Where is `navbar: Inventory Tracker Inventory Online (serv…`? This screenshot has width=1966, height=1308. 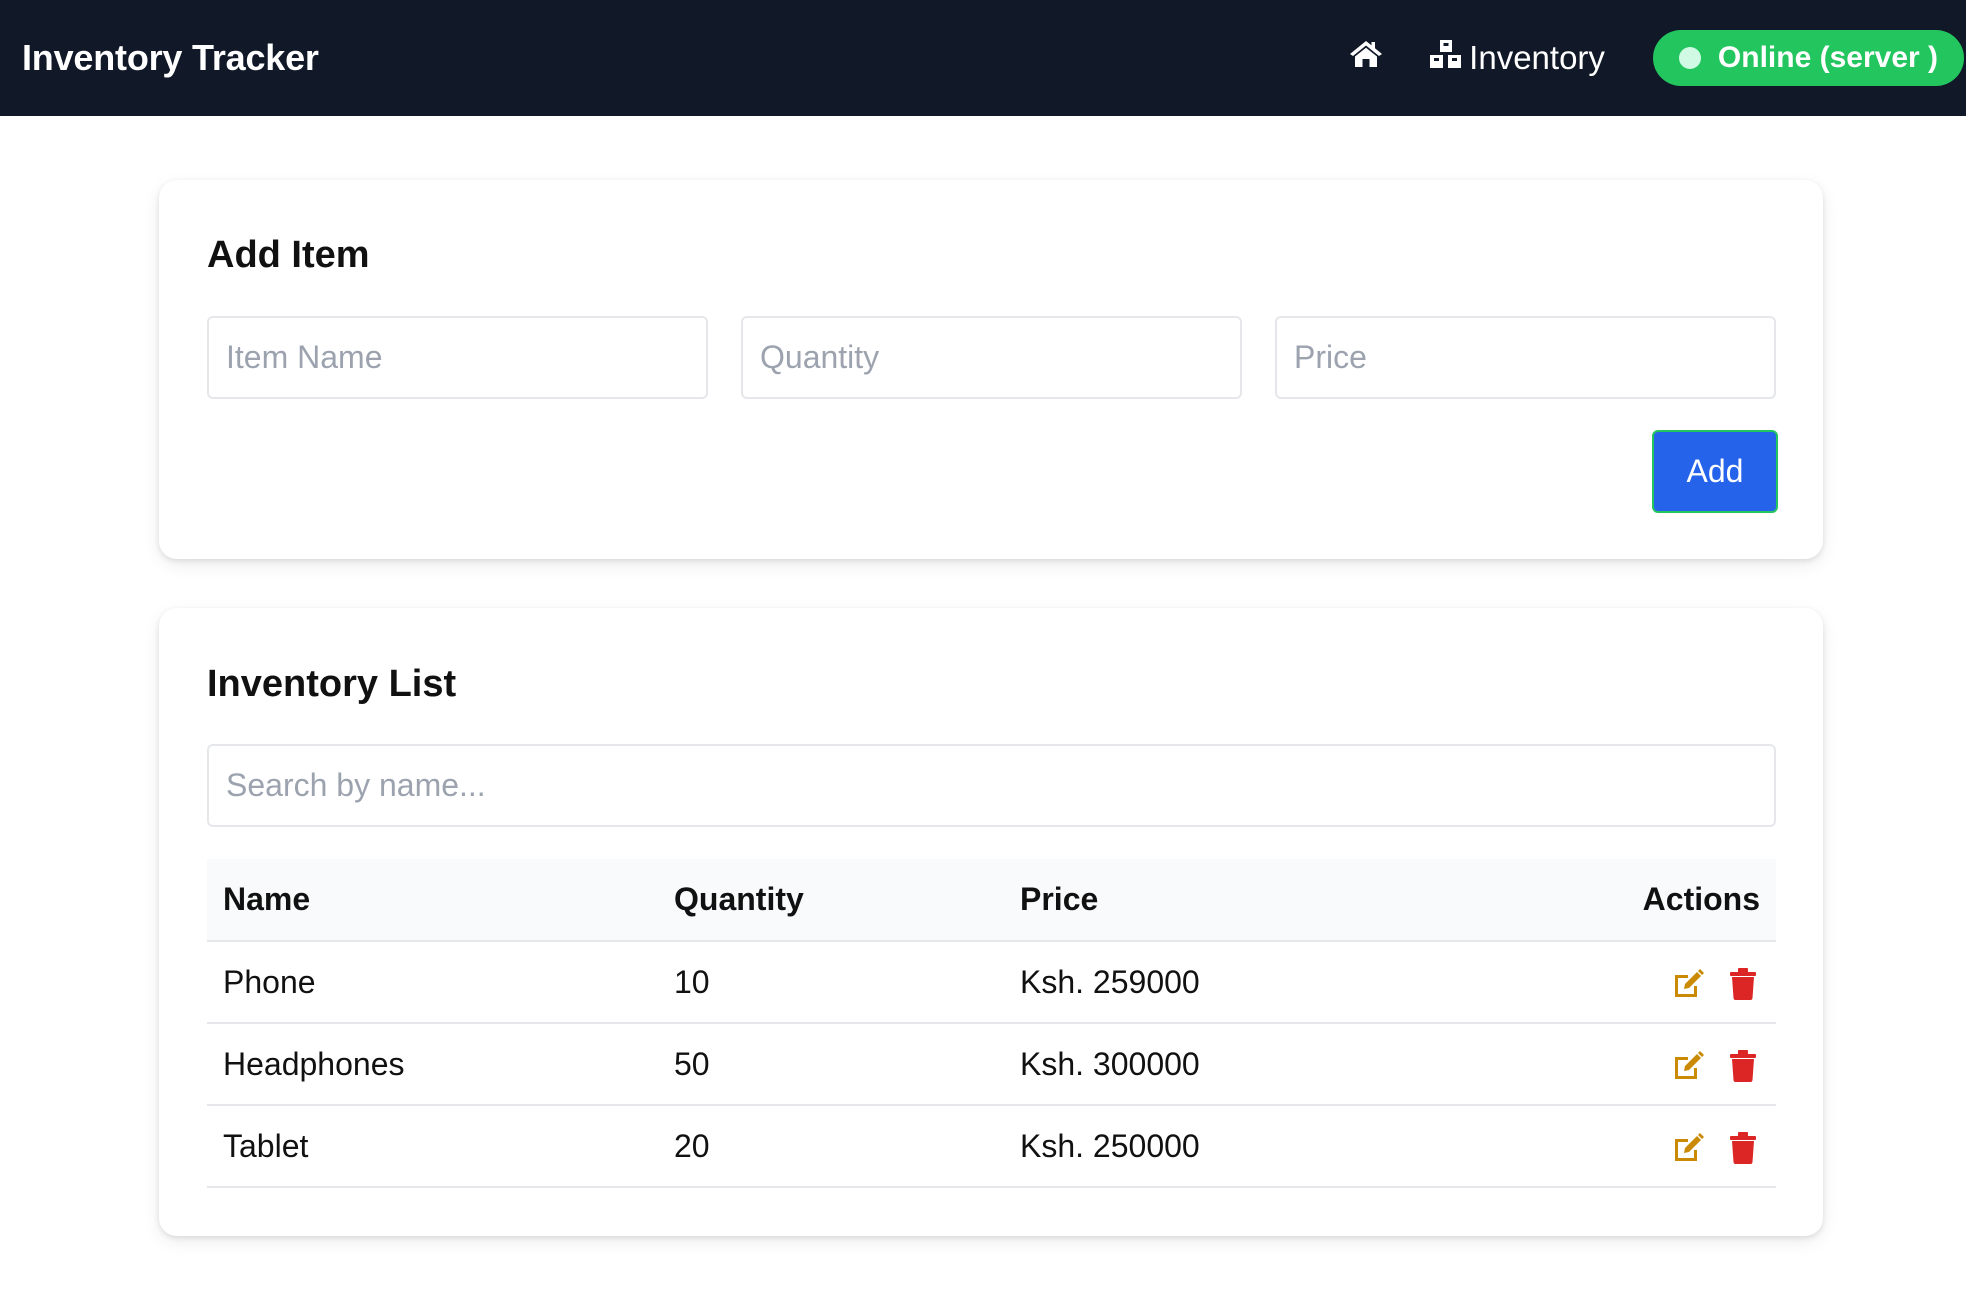
navbar: Inventory Tracker Inventory Online (serv… is located at coordinates (983, 58).